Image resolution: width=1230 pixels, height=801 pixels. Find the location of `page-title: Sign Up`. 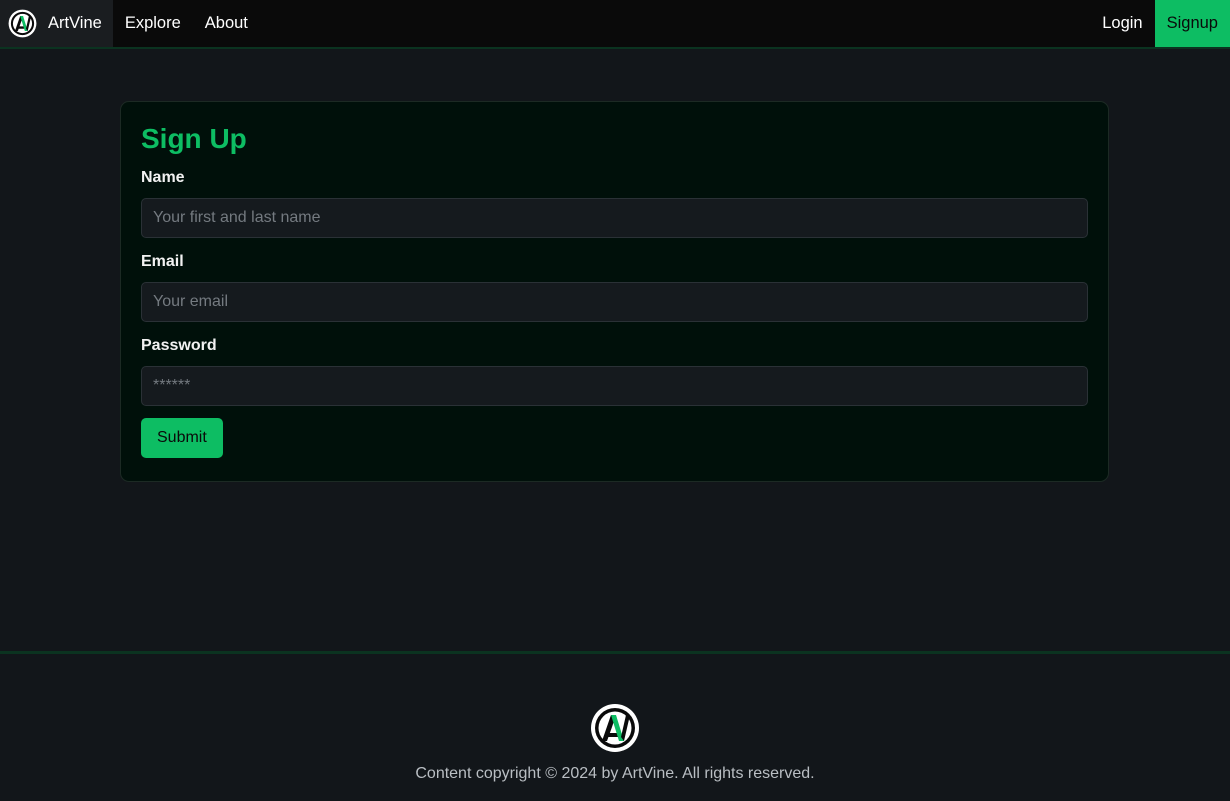

page-title: Sign Up is located at coordinates (194, 138).